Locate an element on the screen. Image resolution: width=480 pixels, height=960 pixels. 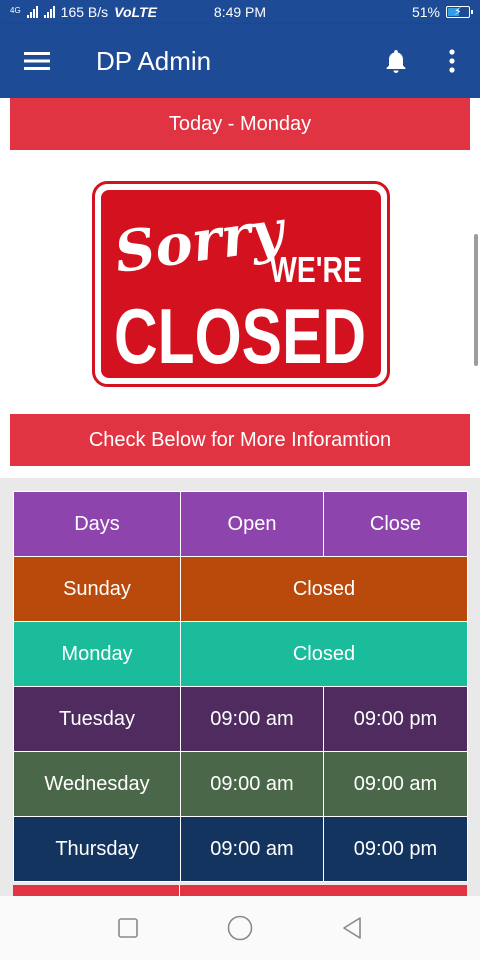
battery-percent: 51% is located at coordinates (425, 12).